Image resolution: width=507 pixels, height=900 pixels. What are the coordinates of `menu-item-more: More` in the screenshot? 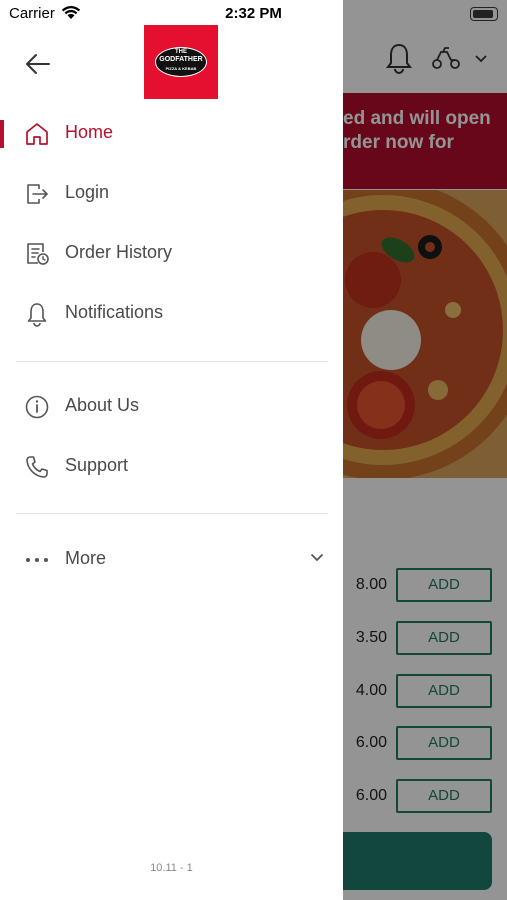 It's located at (171, 560).